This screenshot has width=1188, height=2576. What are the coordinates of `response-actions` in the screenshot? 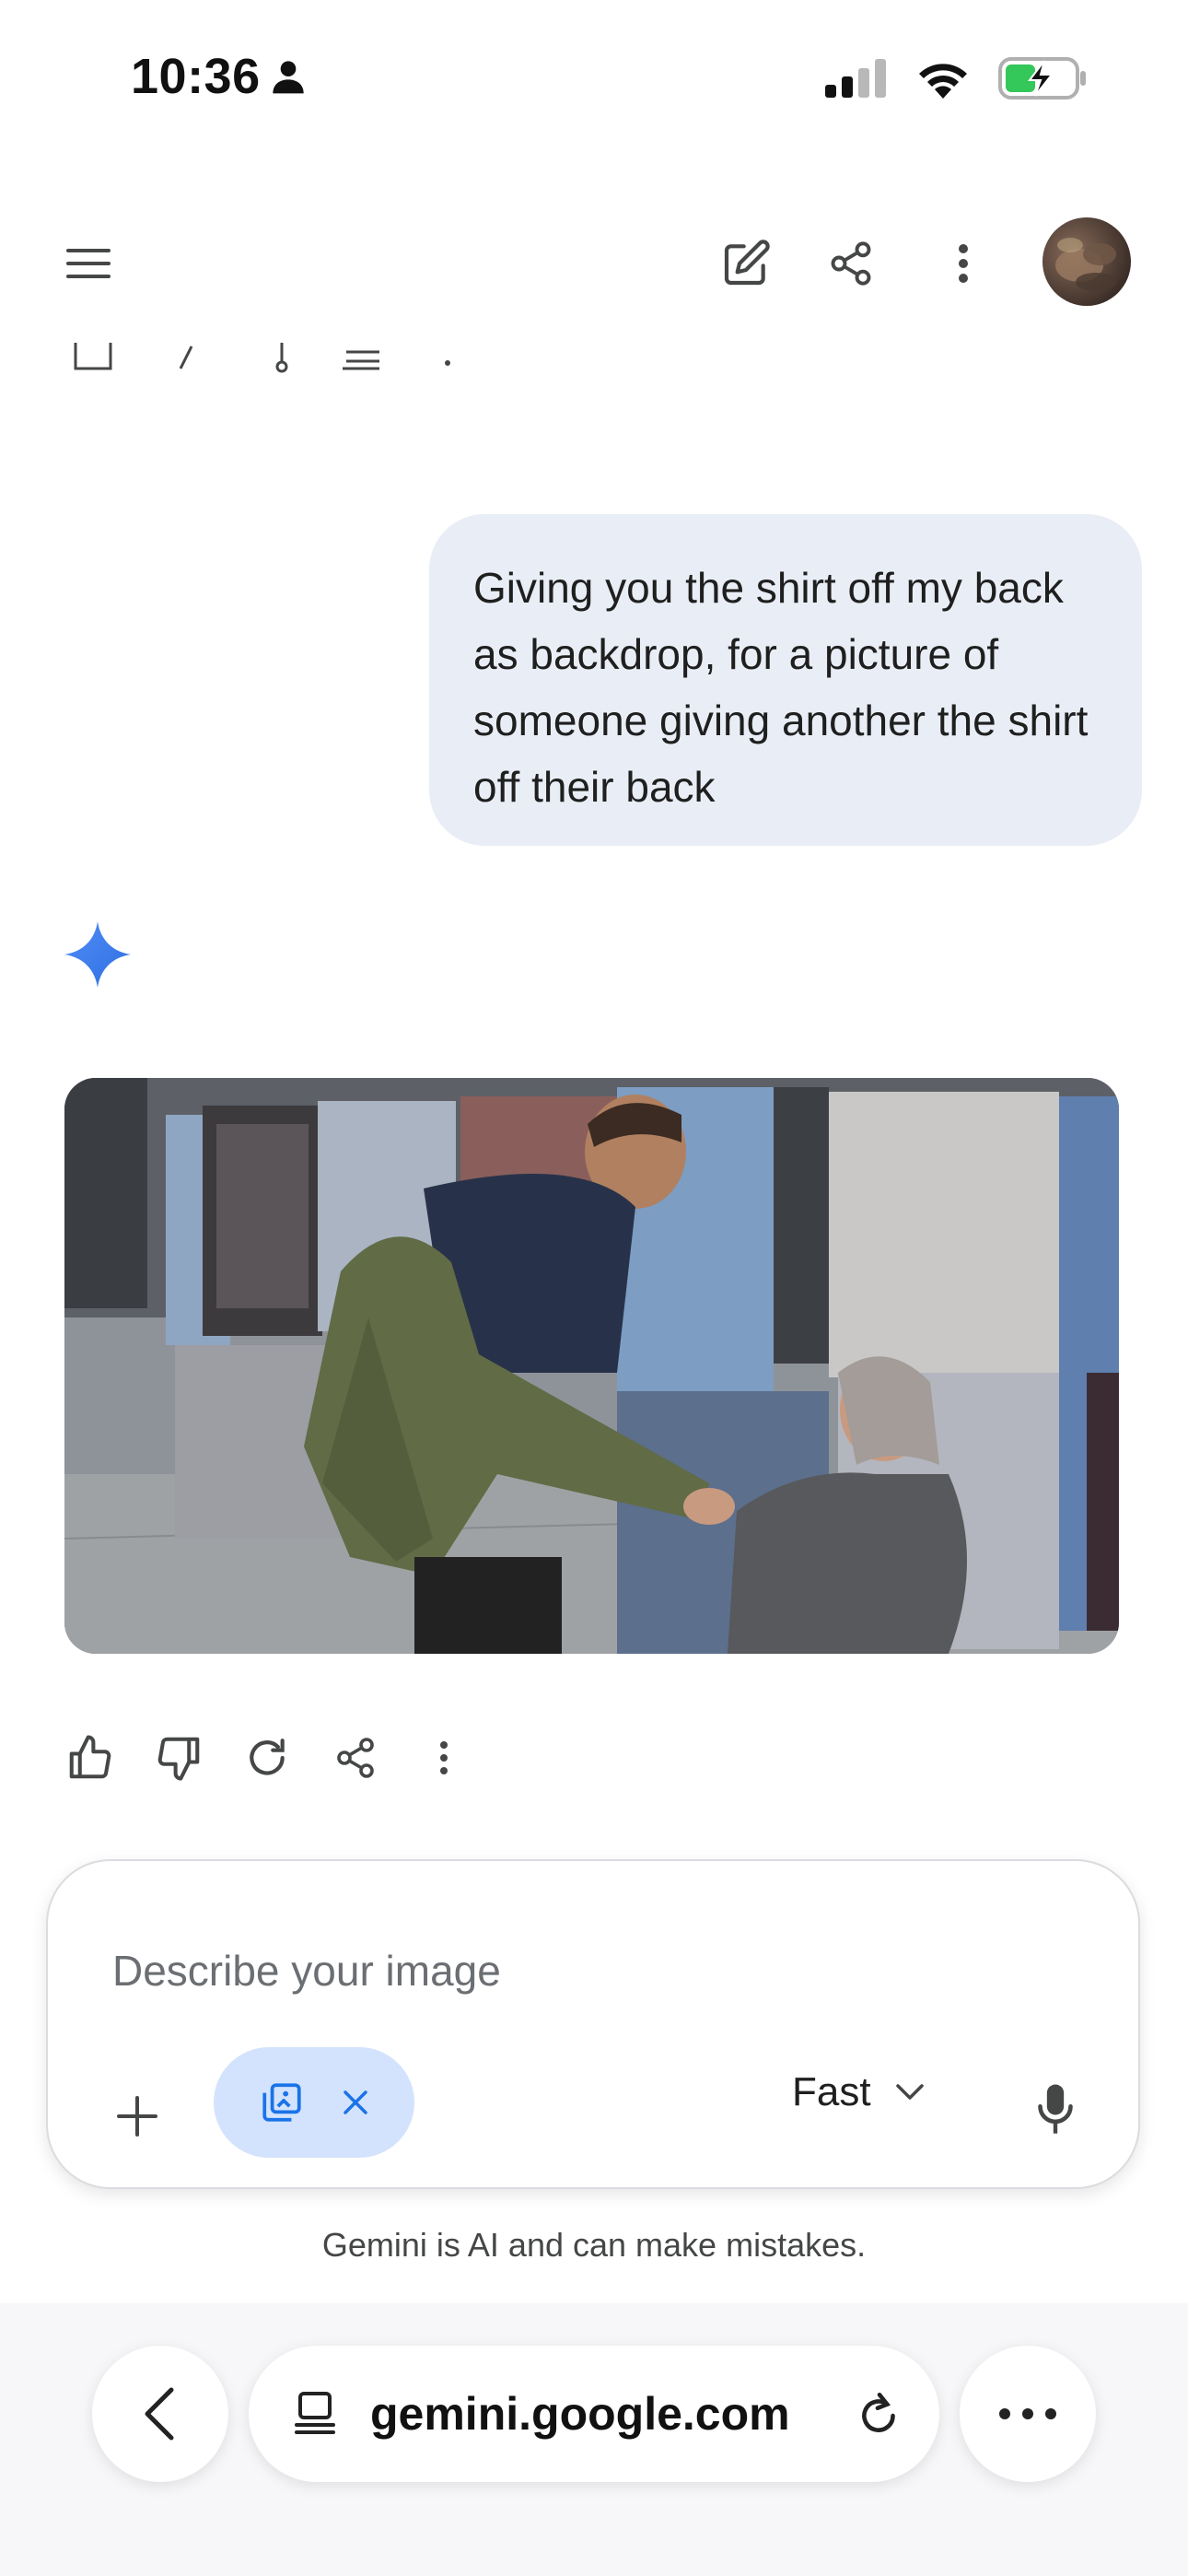 It's located at (267, 1758).